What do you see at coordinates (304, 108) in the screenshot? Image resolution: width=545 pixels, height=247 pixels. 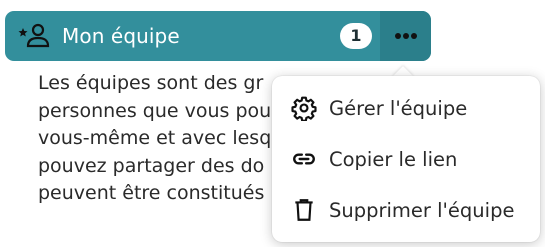 I see `gear-icon` at bounding box center [304, 108].